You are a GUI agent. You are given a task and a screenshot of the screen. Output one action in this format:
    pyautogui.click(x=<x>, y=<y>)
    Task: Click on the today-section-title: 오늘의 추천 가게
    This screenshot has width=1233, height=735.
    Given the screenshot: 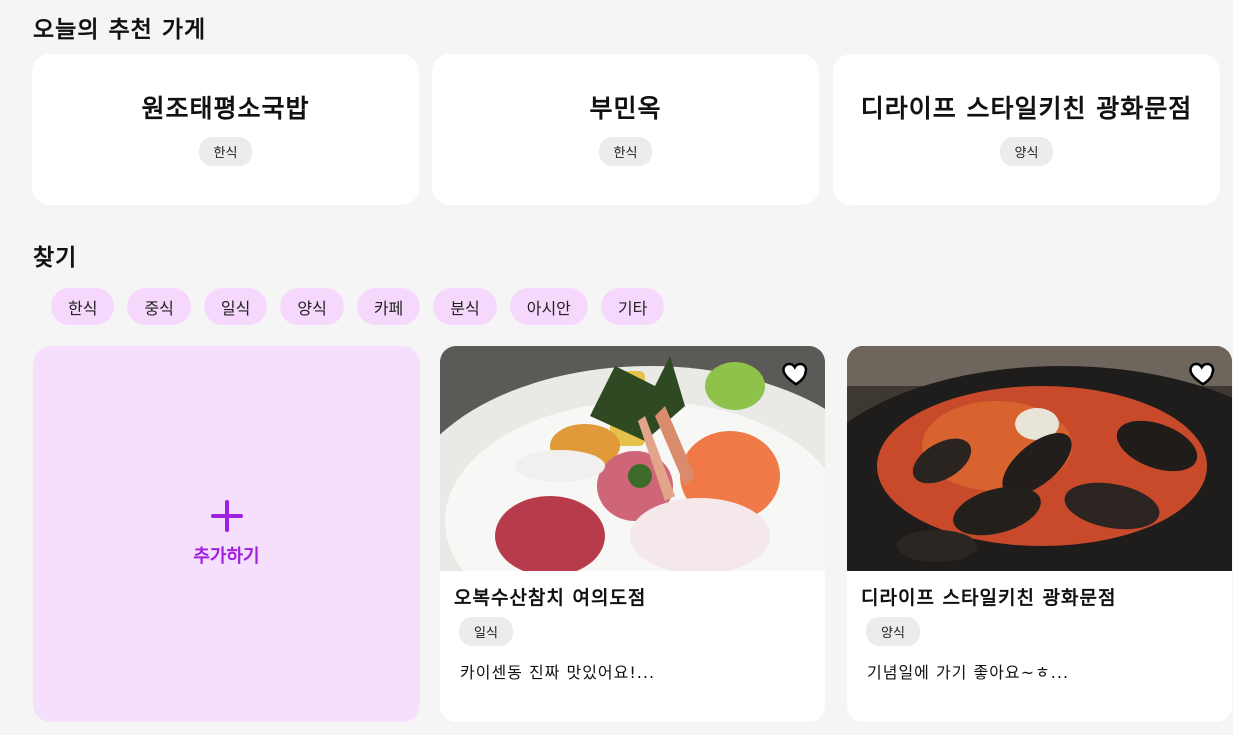 What is the action you would take?
    pyautogui.click(x=120, y=30)
    